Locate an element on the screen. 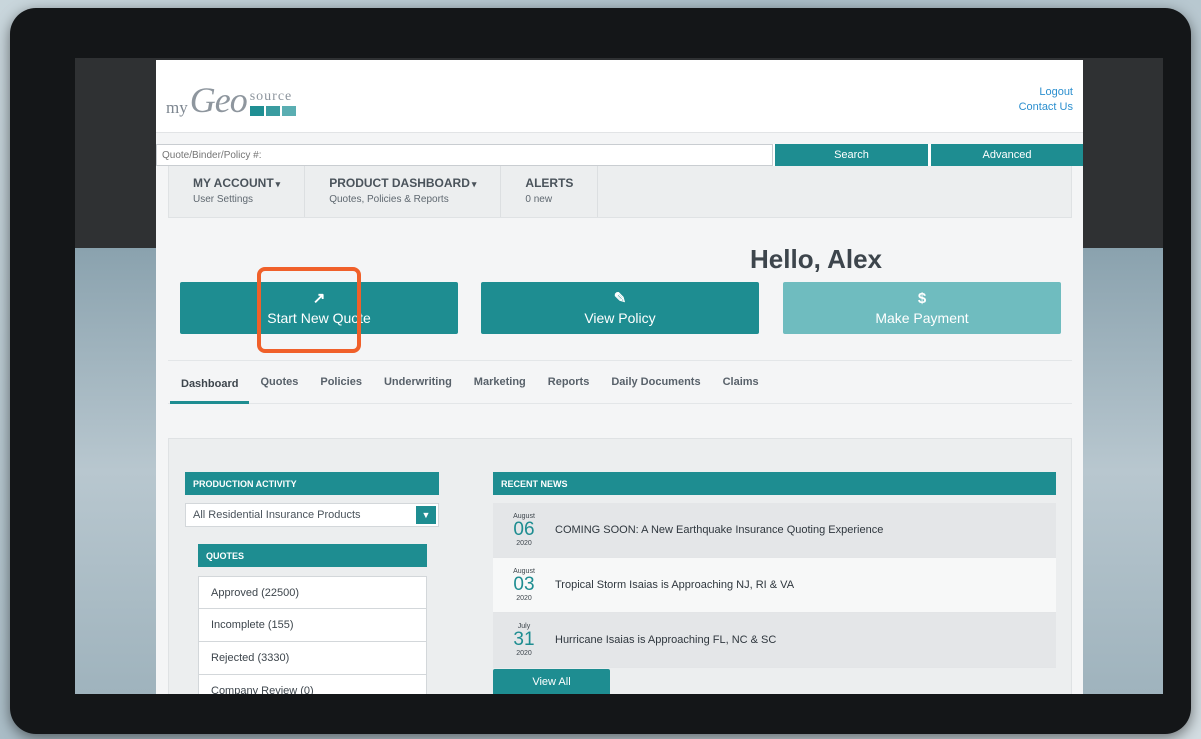  logo-suffix-group: source is located at coordinates (272, 103).